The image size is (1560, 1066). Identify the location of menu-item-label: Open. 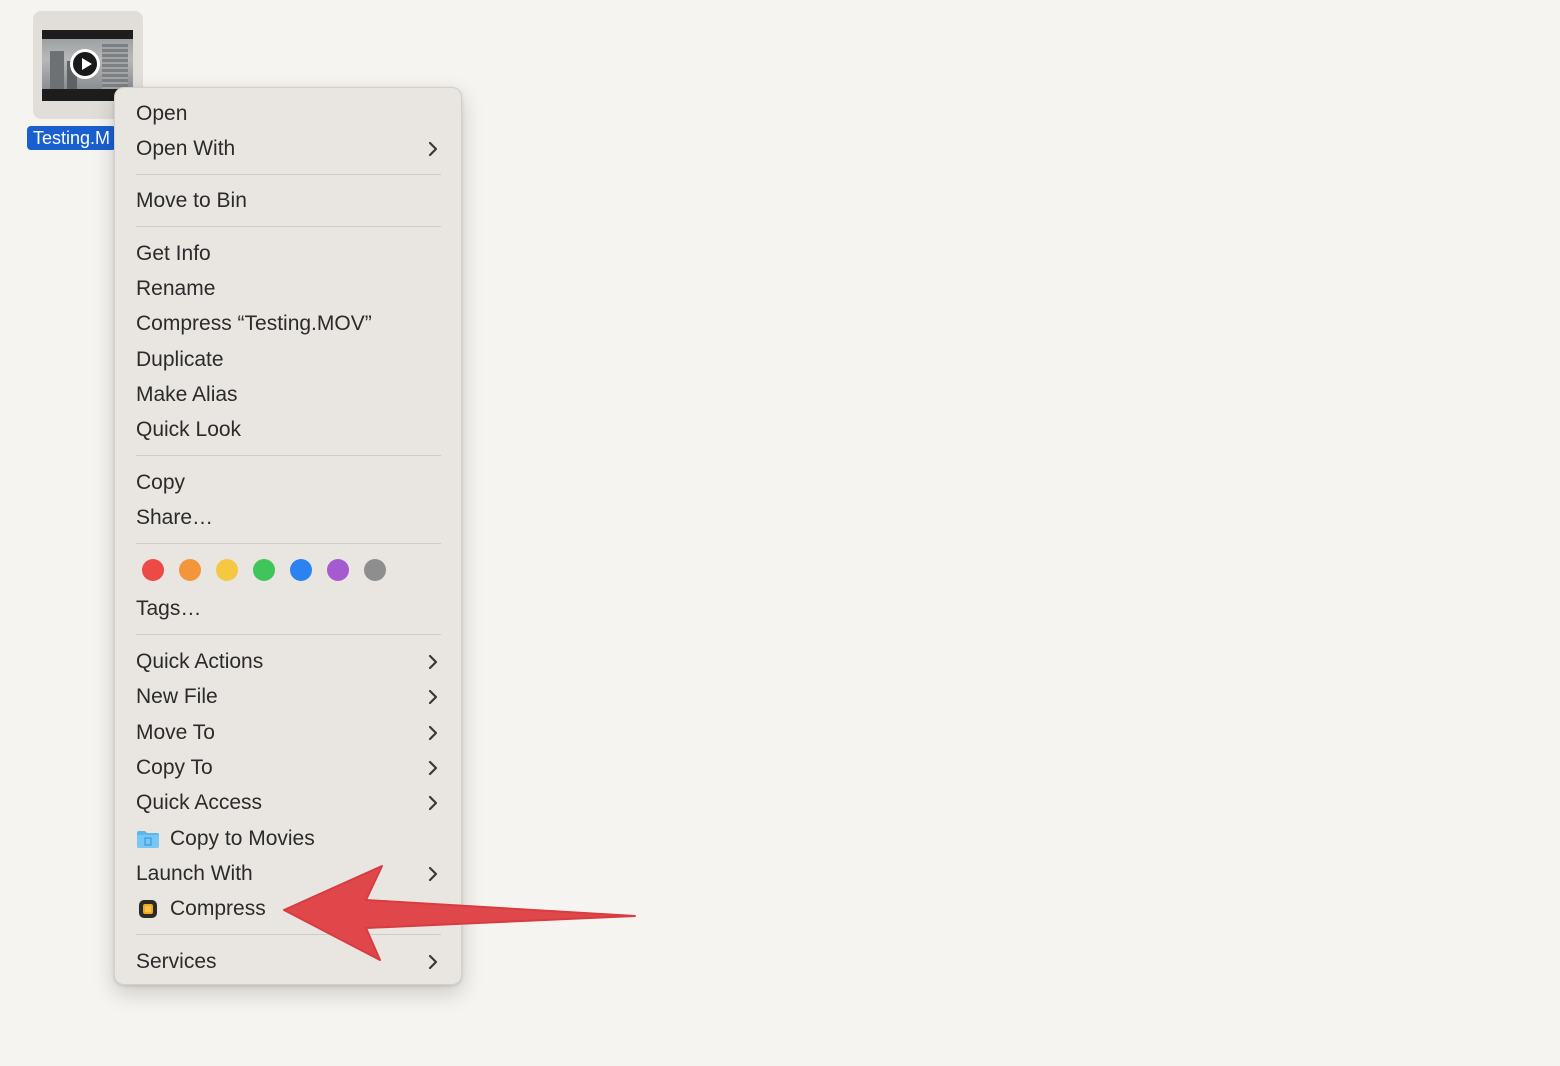
(162, 113).